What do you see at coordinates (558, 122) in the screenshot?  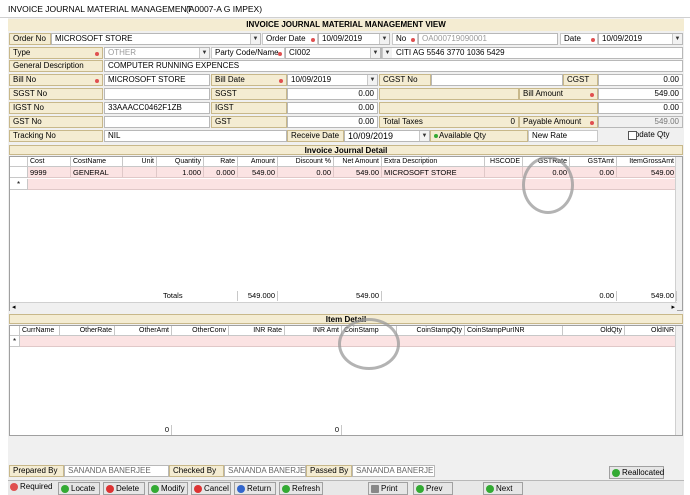 I see `payable-label: Payable Amount` at bounding box center [558, 122].